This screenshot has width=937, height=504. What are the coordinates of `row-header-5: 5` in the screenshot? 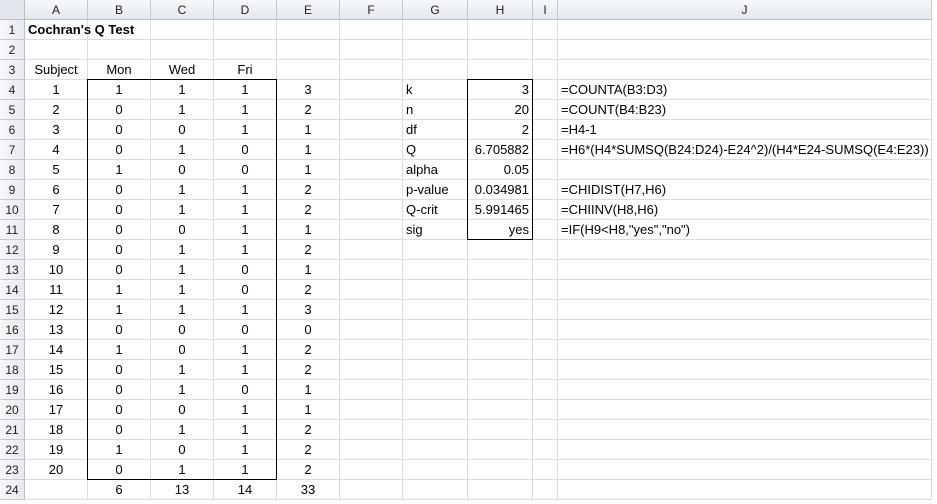 It's located at (12, 110).